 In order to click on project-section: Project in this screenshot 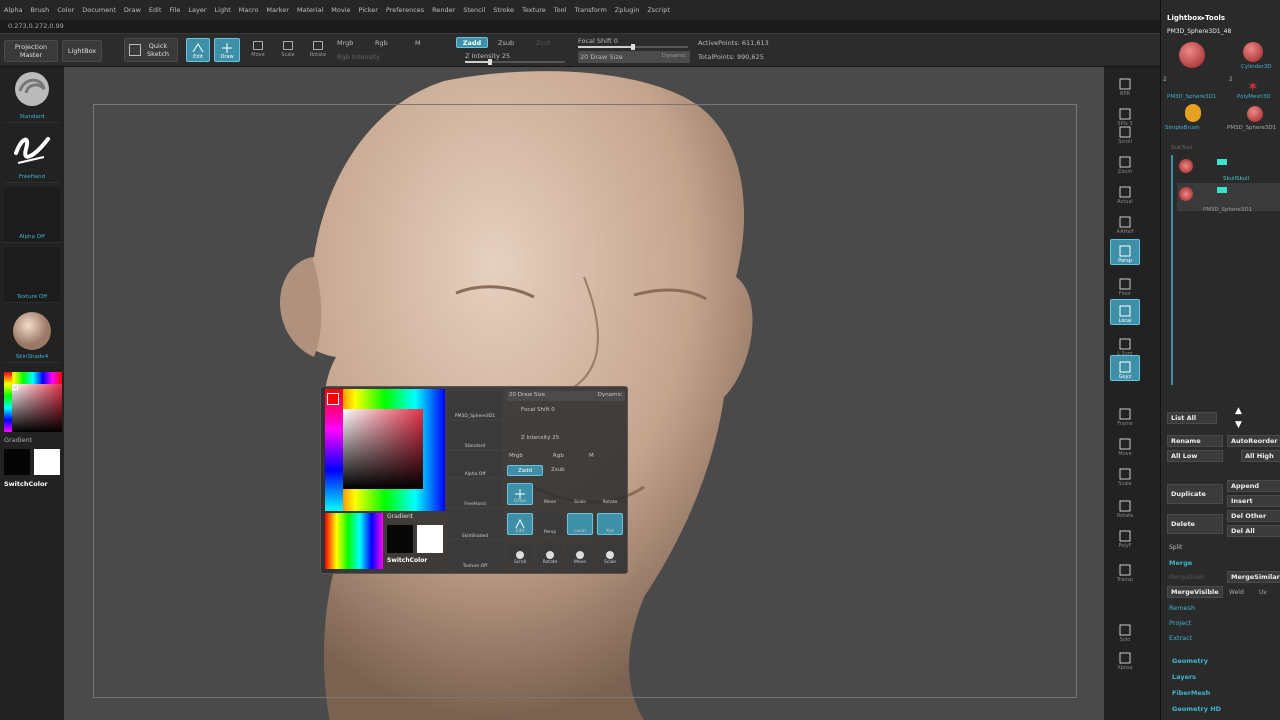, I will do `click(1180, 623)`.